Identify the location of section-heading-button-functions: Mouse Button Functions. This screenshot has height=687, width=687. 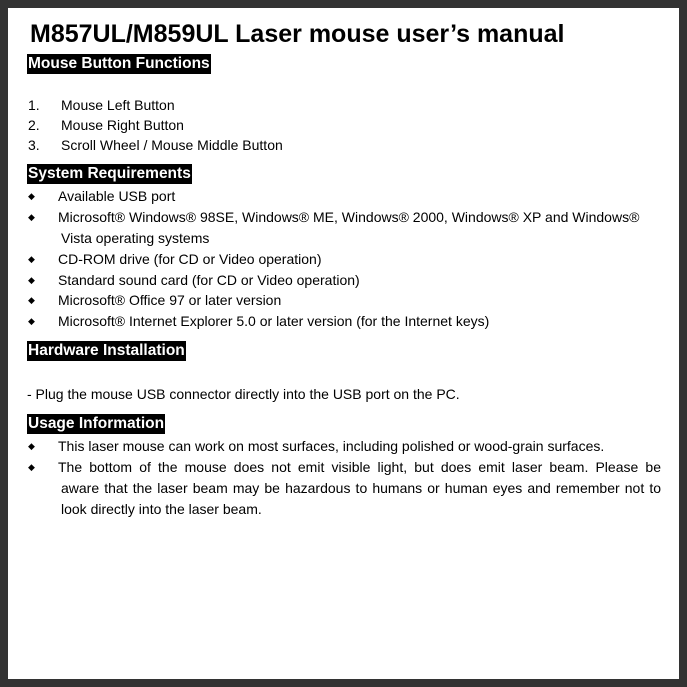
(119, 64).